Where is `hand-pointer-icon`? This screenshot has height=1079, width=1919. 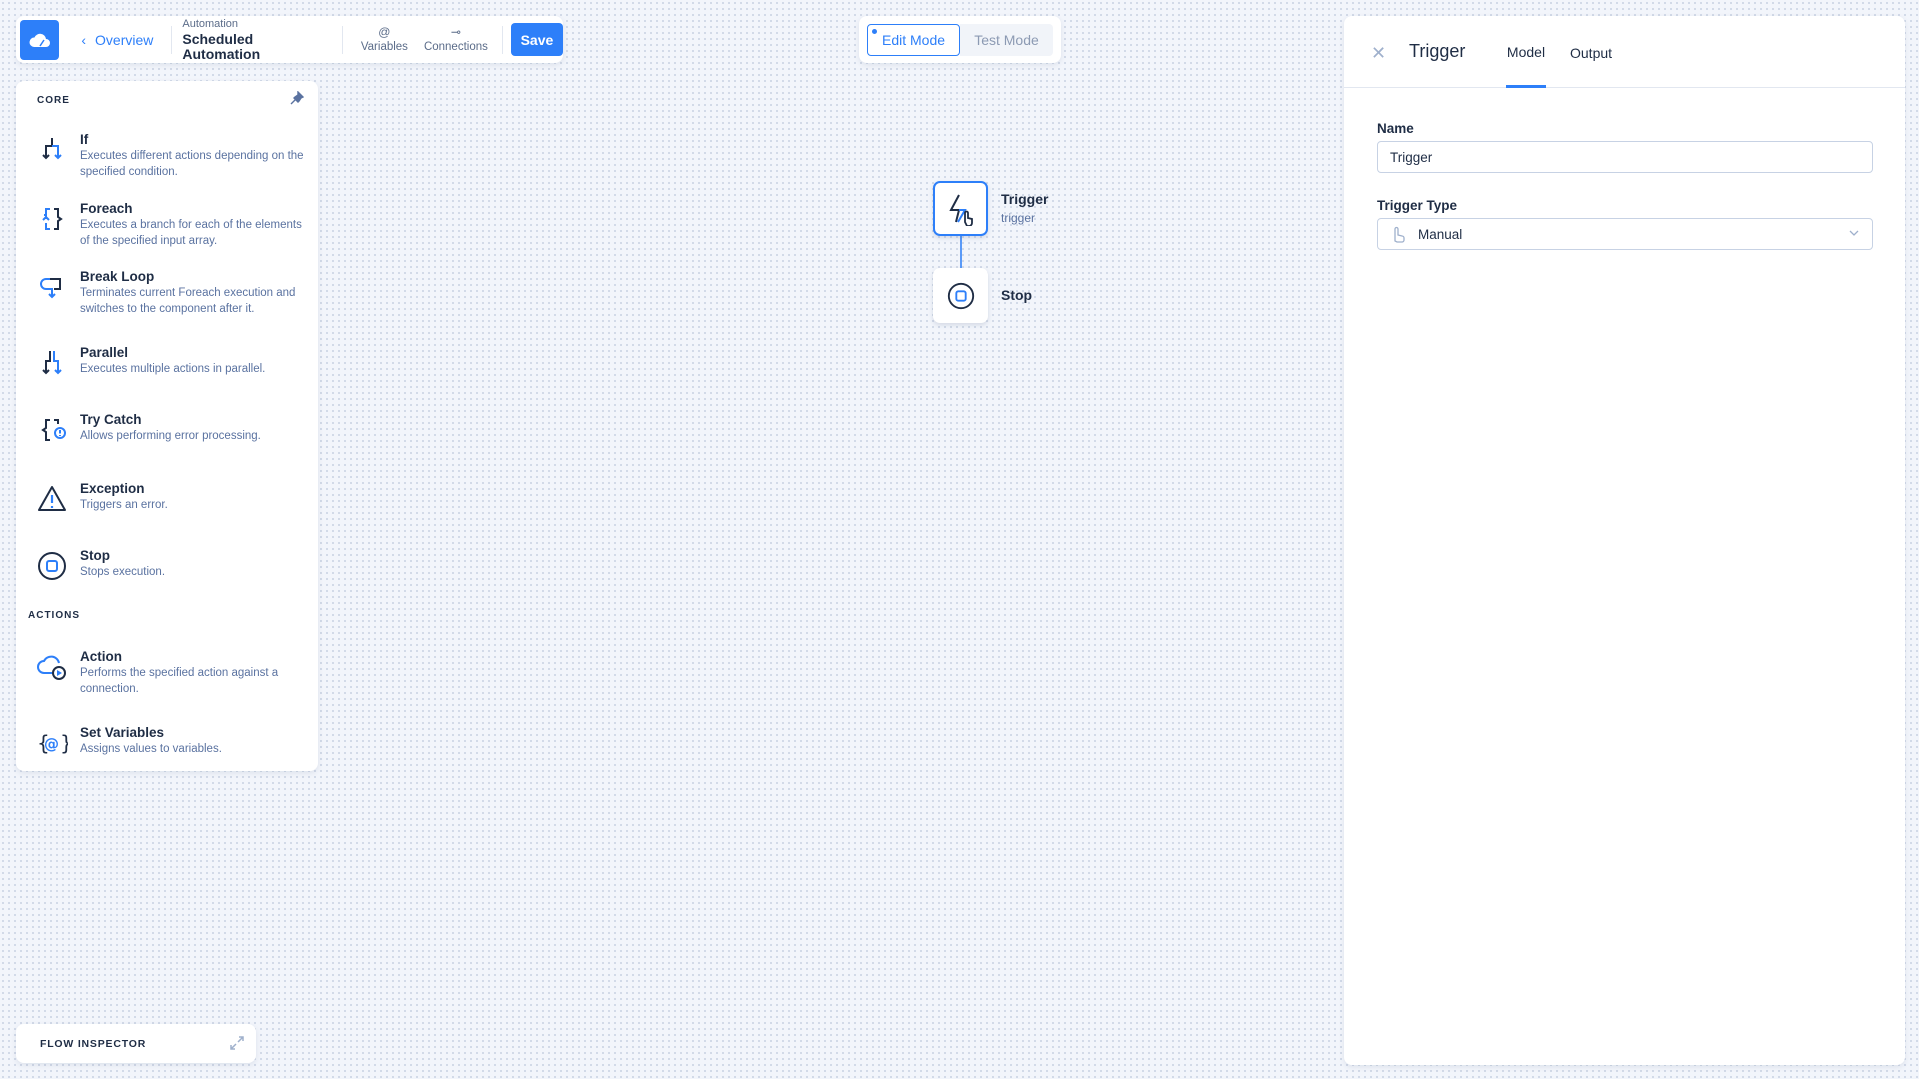 hand-pointer-icon is located at coordinates (1399, 234).